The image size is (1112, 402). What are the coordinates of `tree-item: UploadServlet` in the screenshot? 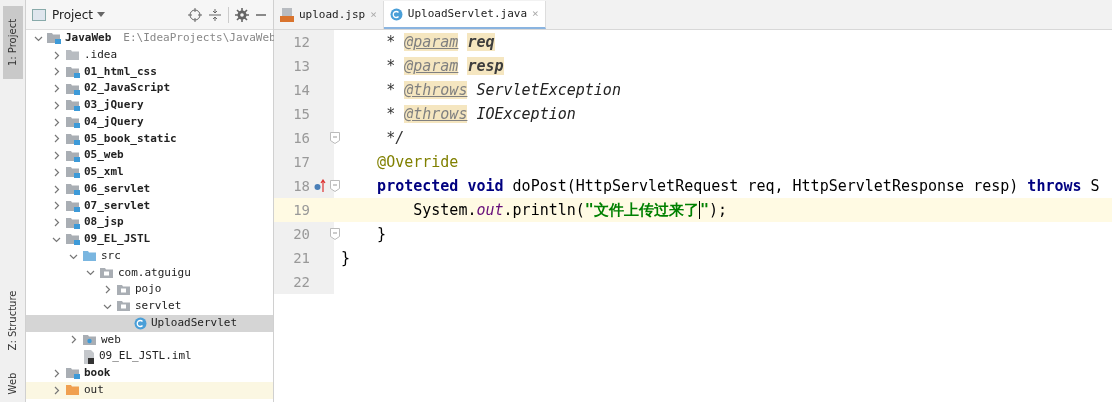 It's located at (149, 323).